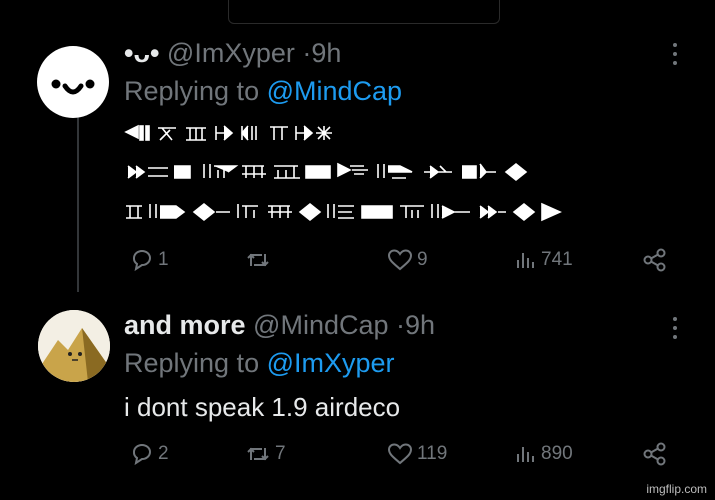 This screenshot has width=715, height=500. Describe the element at coordinates (185, 325) in the screenshot. I see `display-name: and more` at that location.